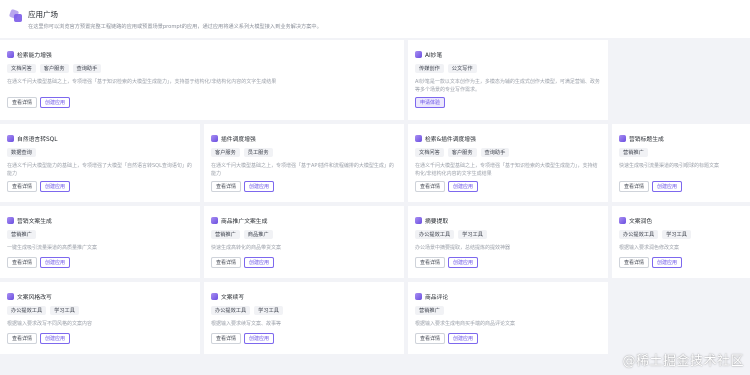  What do you see at coordinates (430, 102) in the screenshot?
I see `apply-trial-button: 申请体验` at bounding box center [430, 102].